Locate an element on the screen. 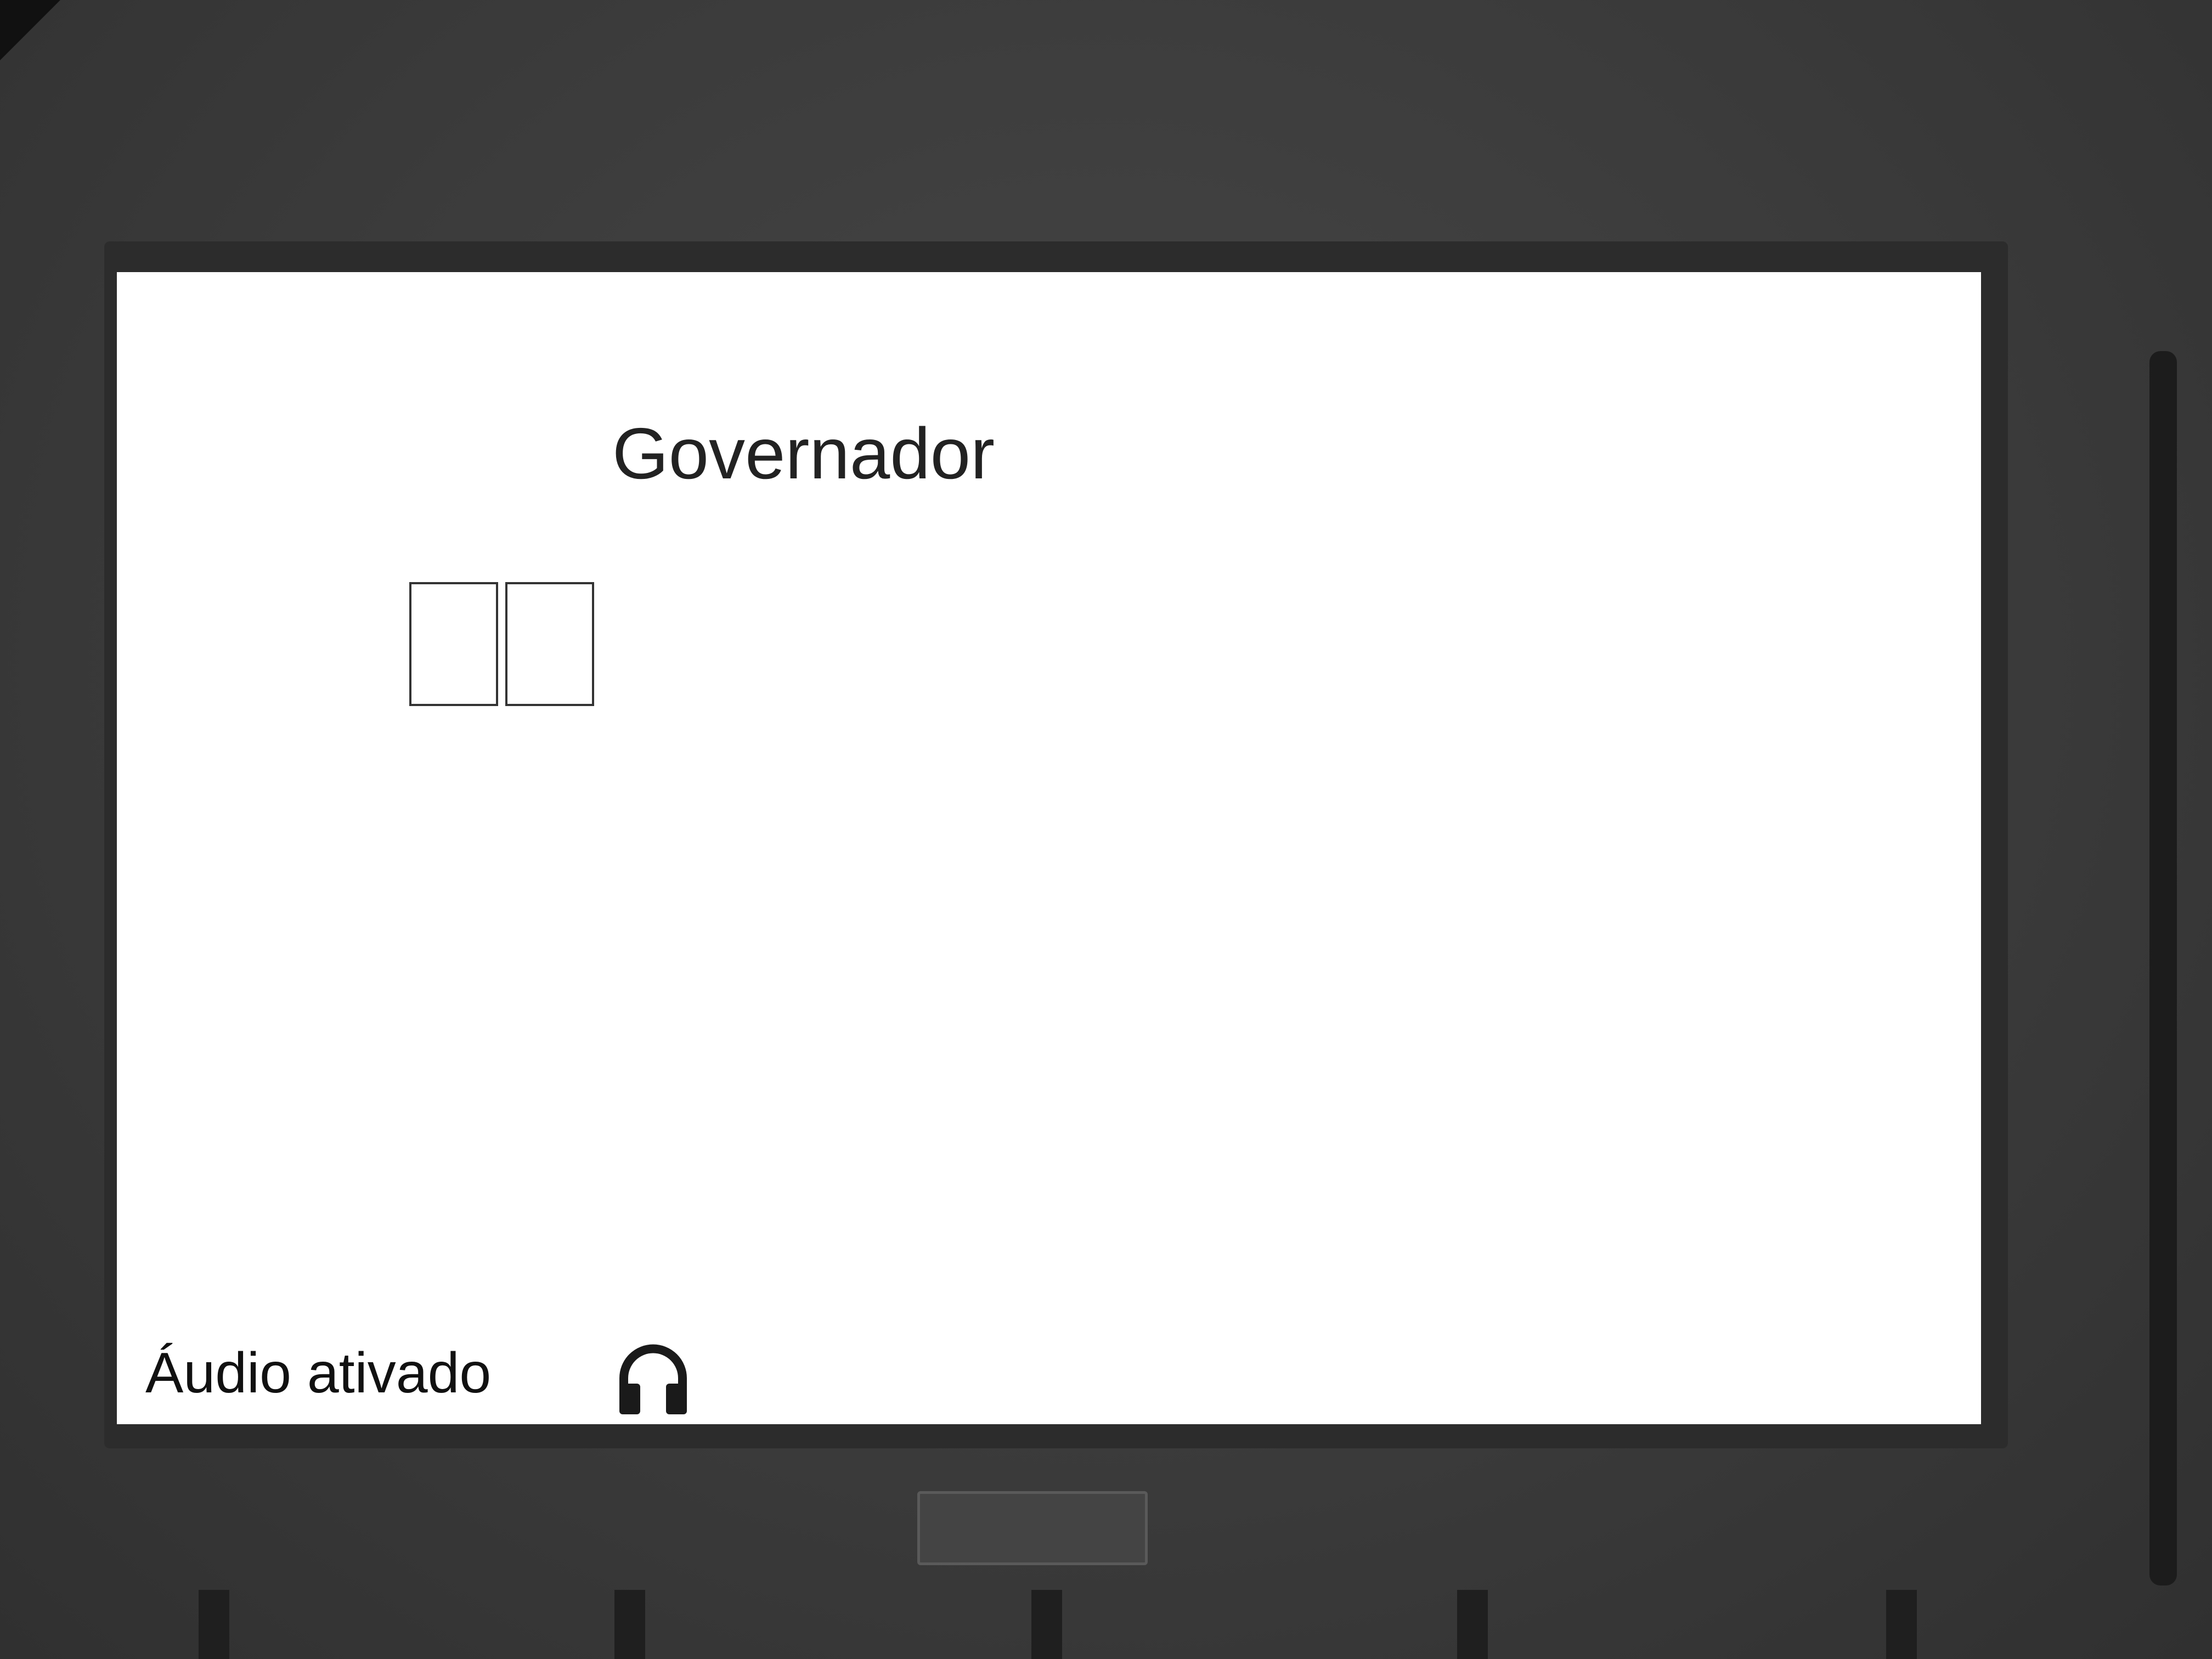  audio-status-label: Áudio ativado is located at coordinates (319, 1373).